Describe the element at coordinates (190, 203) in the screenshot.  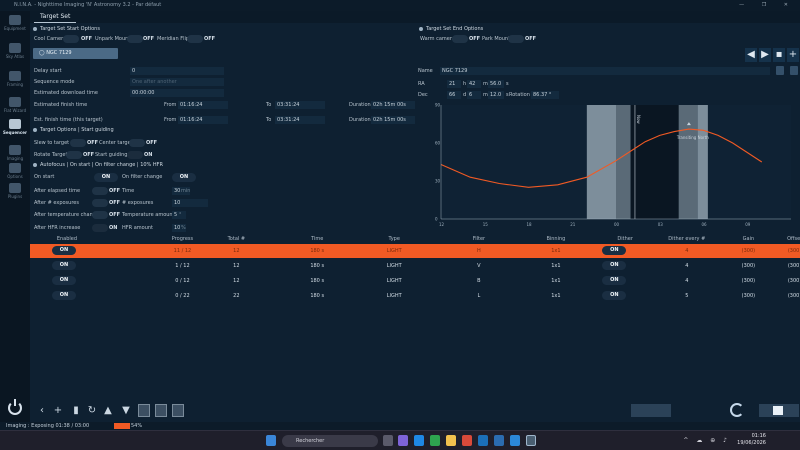
I see `af-exp-input: 10` at that location.